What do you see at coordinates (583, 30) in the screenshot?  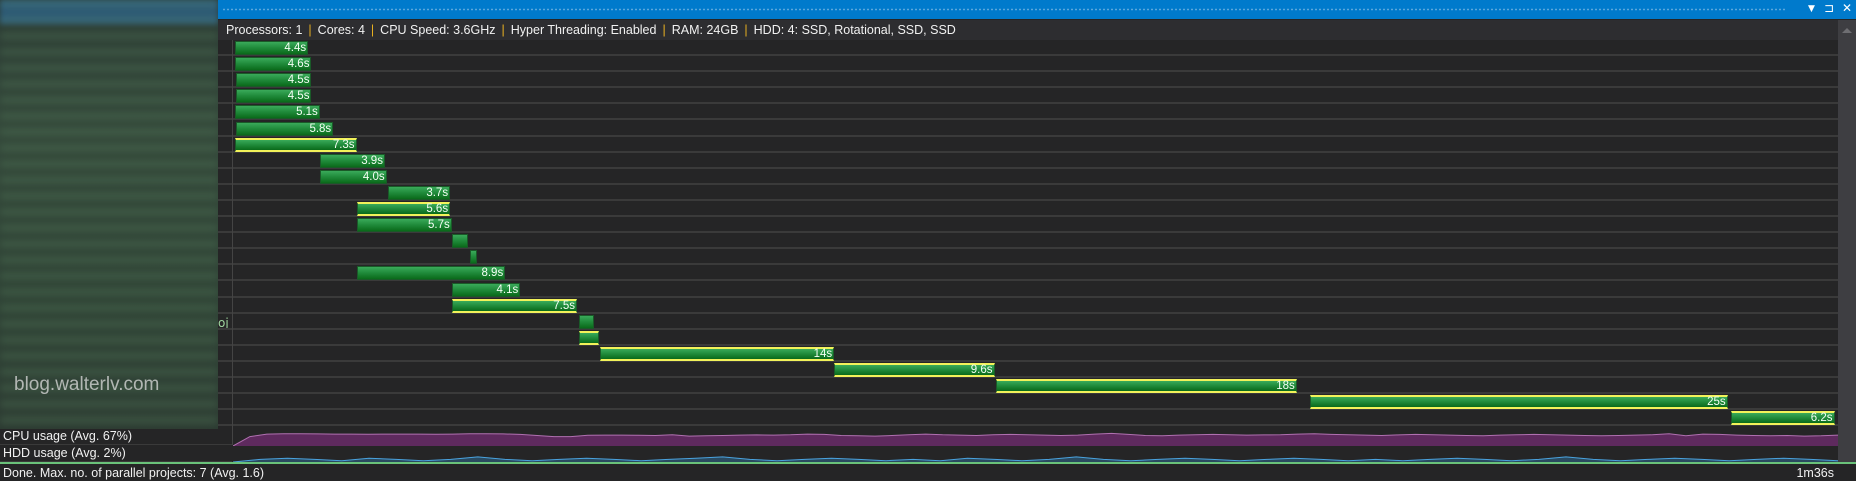 I see `header-info-item: Hyper Threading: Enabled` at bounding box center [583, 30].